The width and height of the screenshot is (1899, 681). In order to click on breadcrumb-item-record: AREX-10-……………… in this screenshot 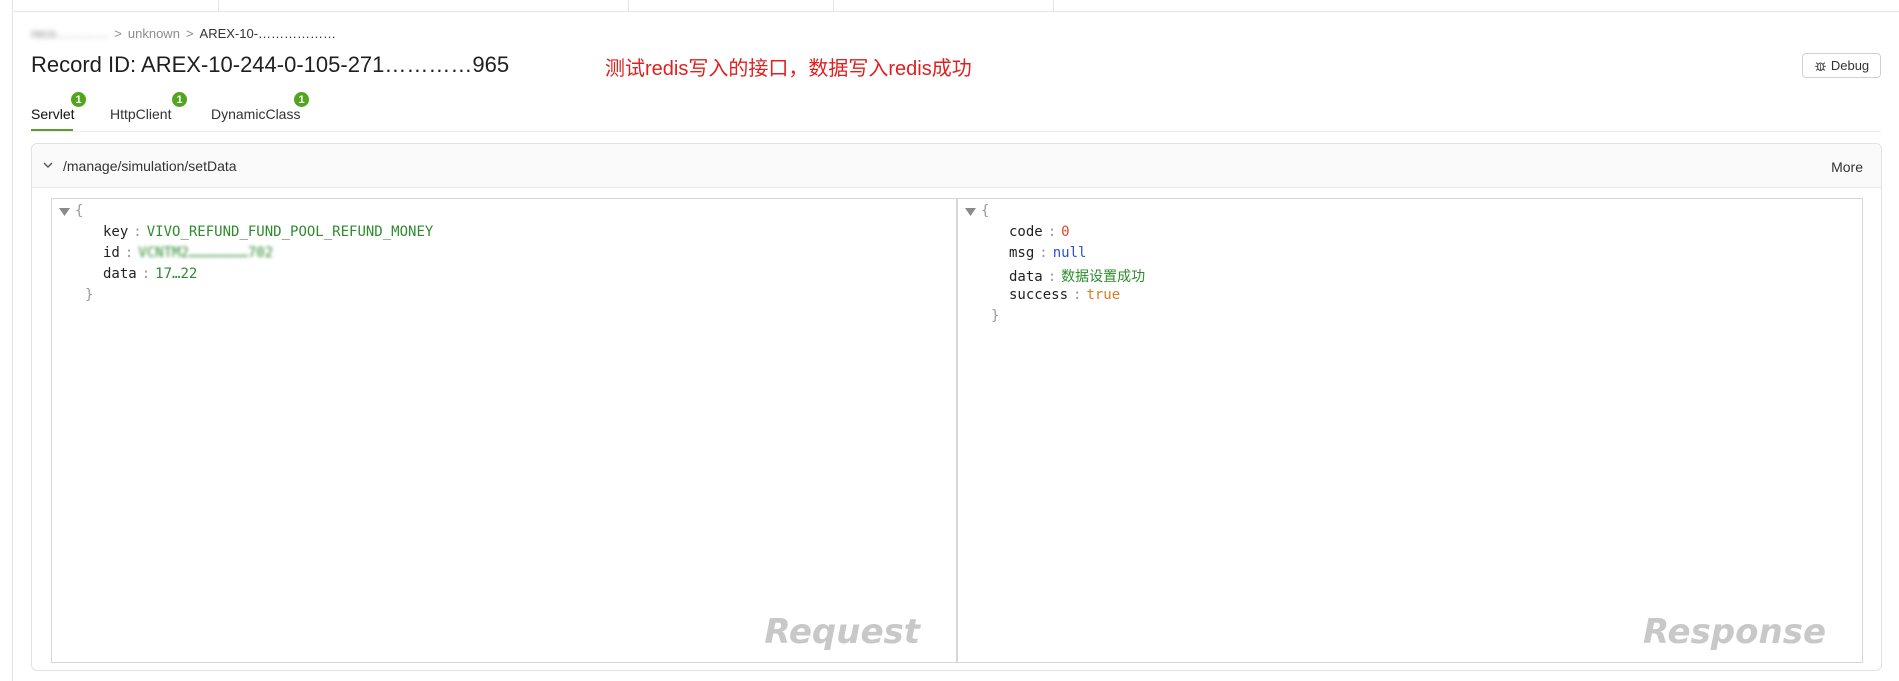, I will do `click(268, 33)`.